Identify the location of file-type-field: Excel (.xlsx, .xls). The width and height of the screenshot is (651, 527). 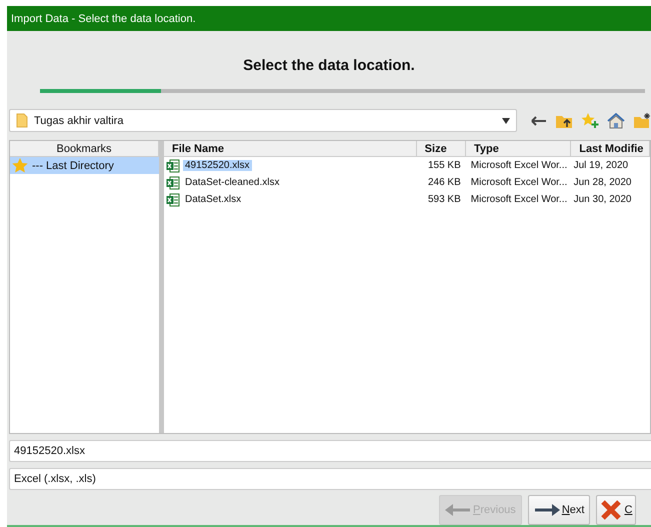
(330, 479).